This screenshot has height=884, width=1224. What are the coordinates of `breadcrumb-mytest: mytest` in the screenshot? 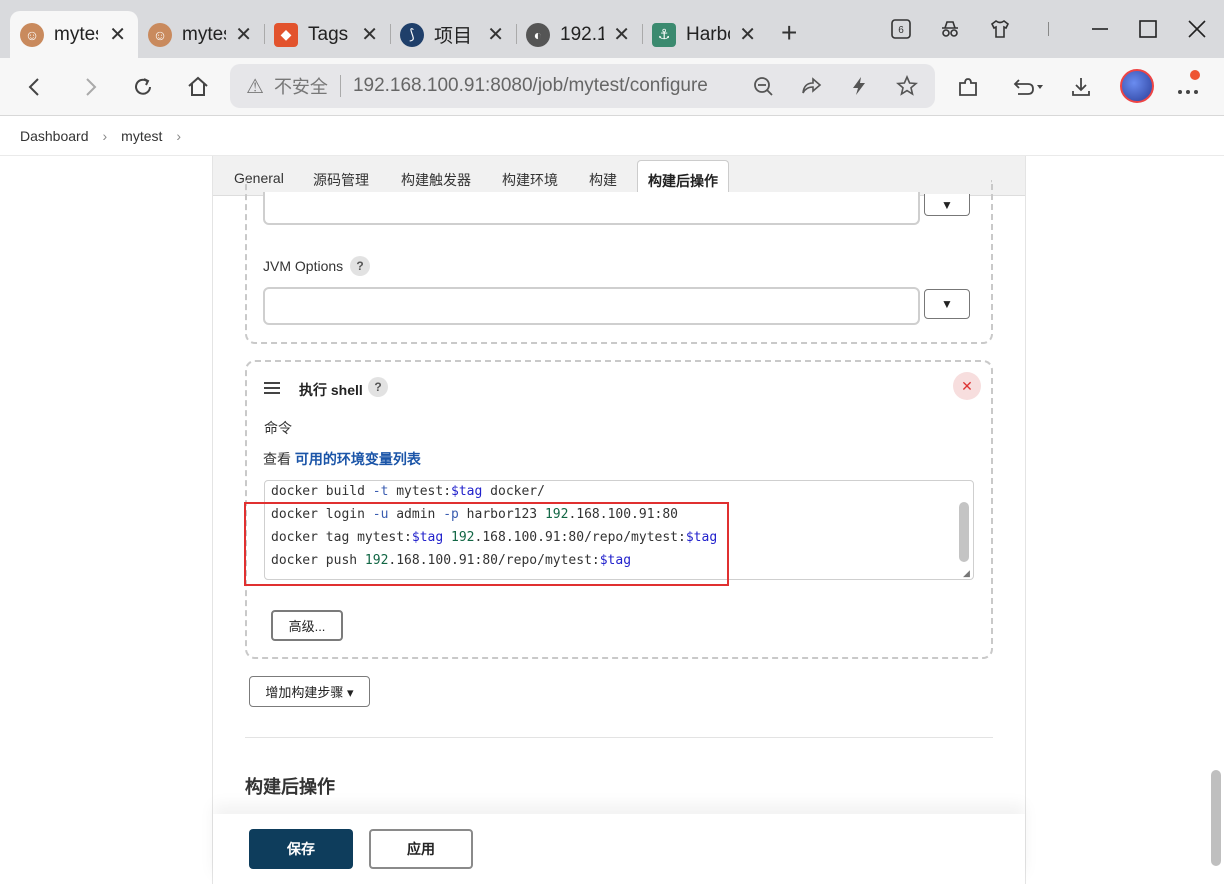 It's located at (141, 136).